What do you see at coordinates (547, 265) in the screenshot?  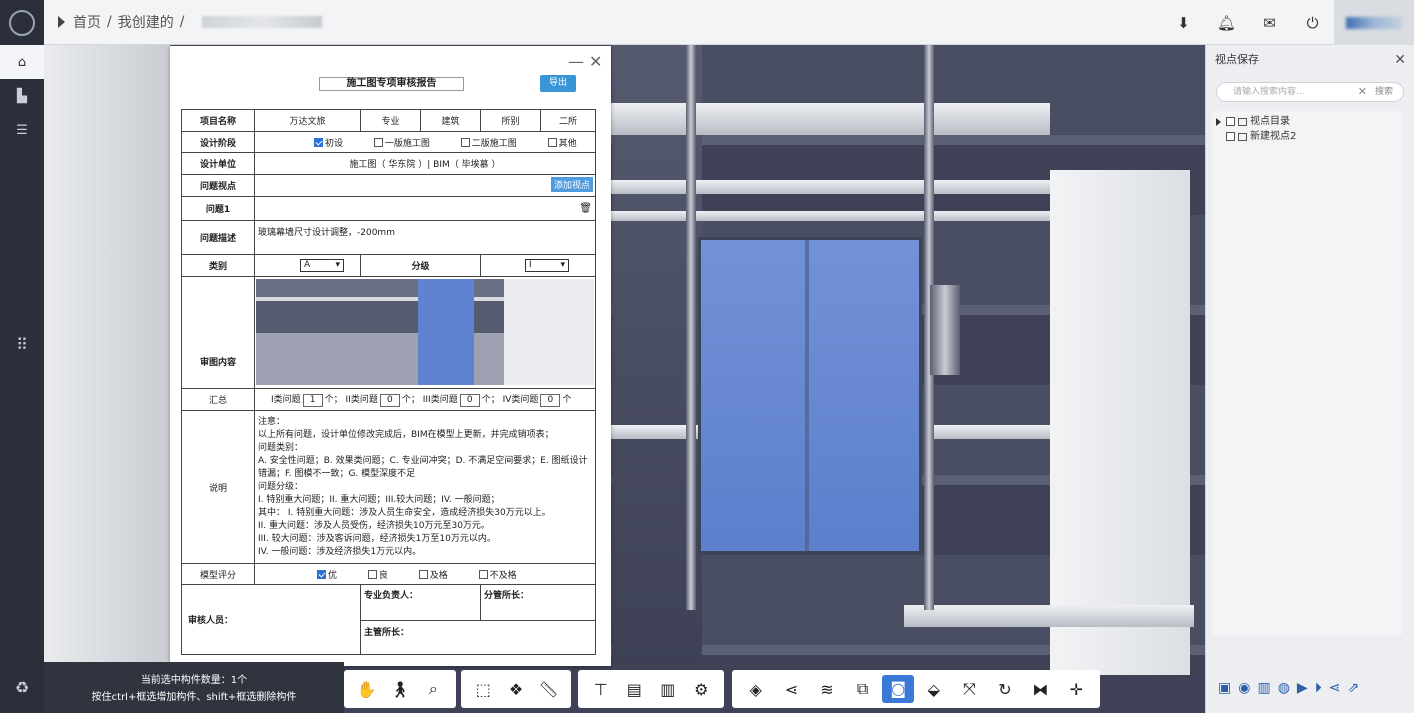 I see `grade-select: I` at bounding box center [547, 265].